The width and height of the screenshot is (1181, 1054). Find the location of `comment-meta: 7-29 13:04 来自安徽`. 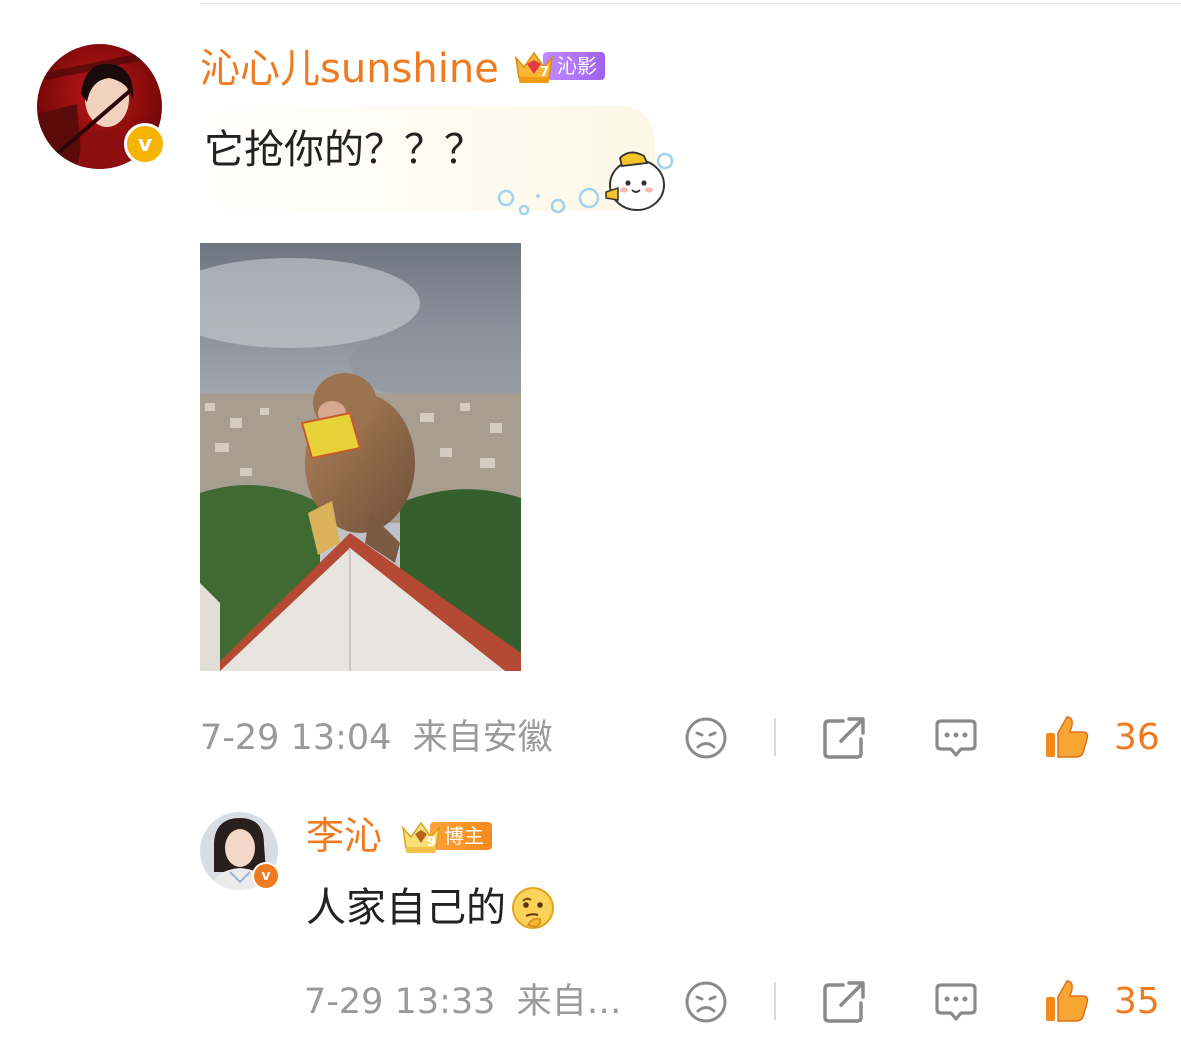

comment-meta: 7-29 13:04 来自安徽 is located at coordinates (376, 738).